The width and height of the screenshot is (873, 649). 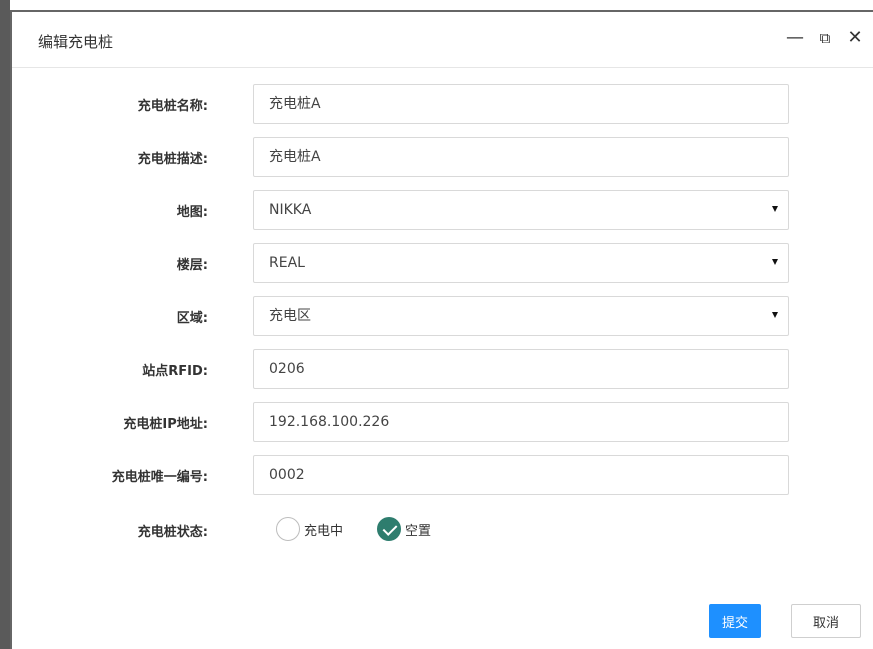 I want to click on ip-input: 192.168.100.226, so click(x=521, y=422).